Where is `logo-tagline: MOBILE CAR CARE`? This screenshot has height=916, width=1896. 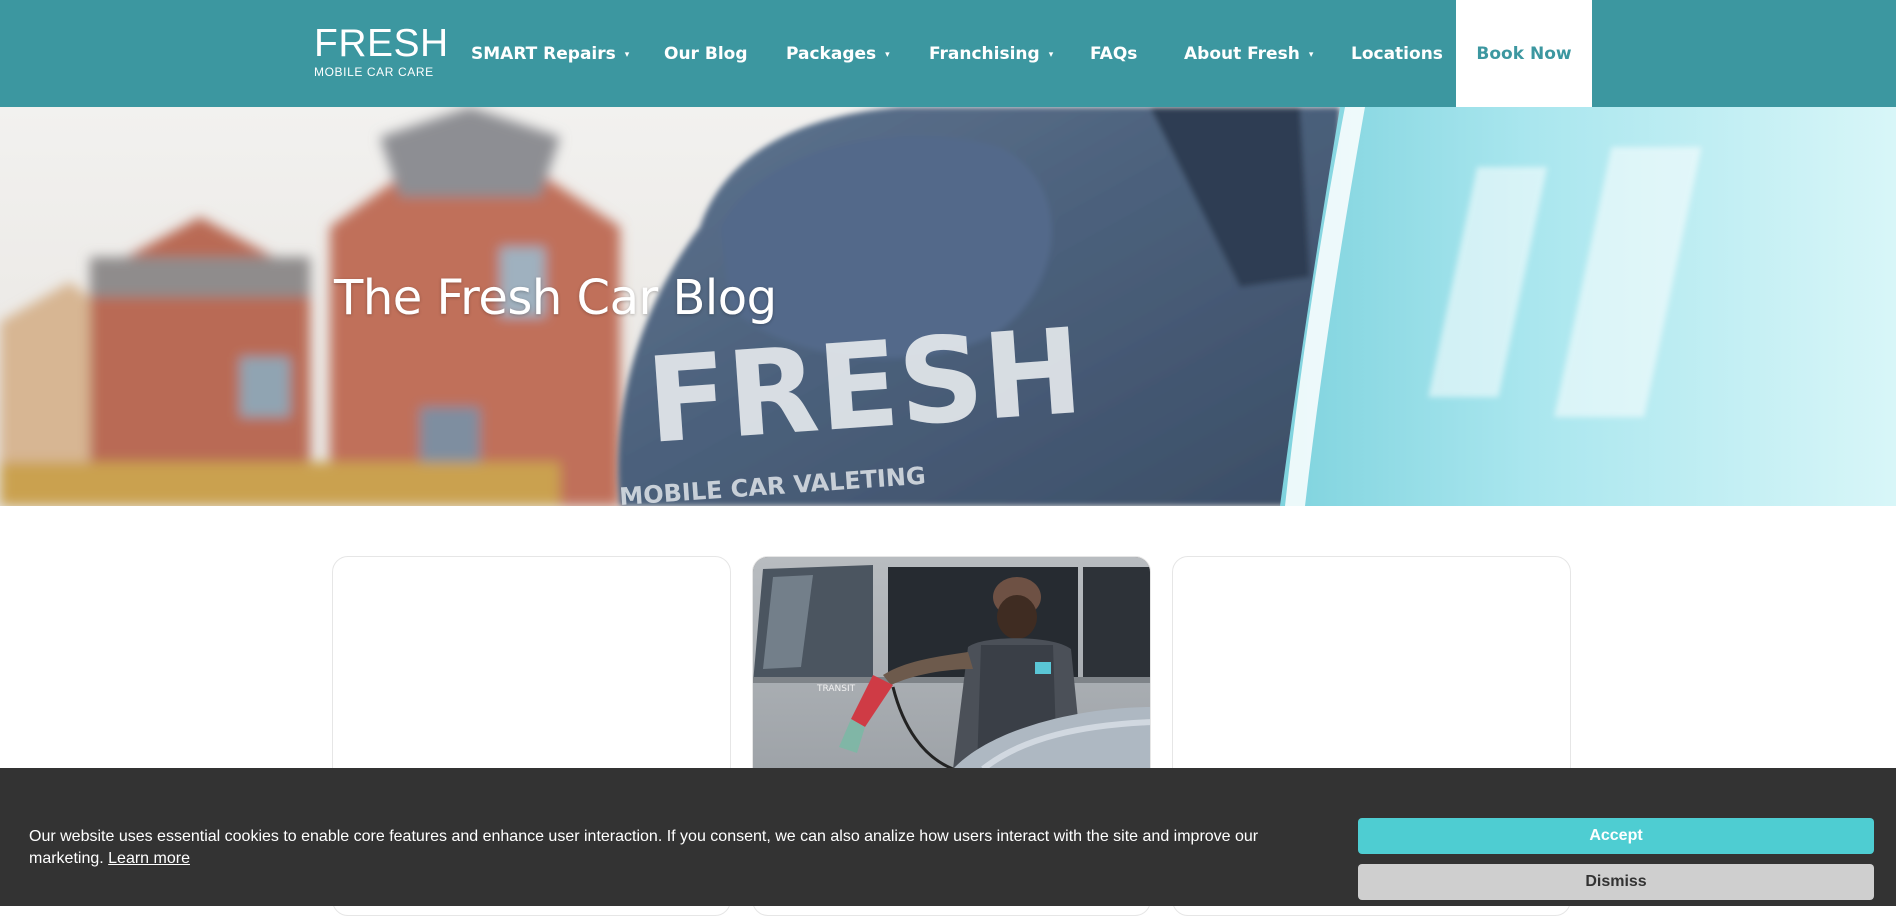
logo-tagline: MOBILE CAR CARE is located at coordinates (374, 72).